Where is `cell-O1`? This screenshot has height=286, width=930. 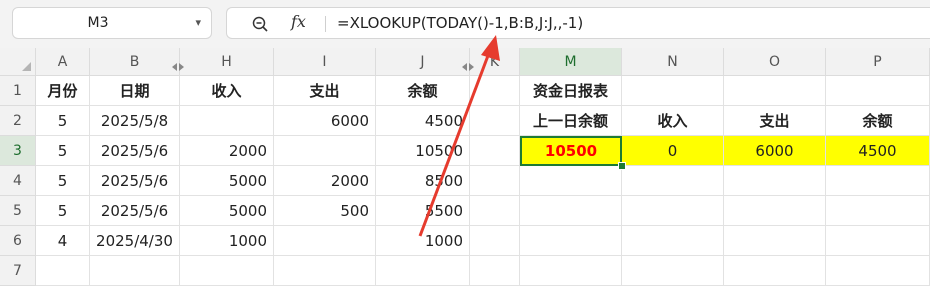 cell-O1 is located at coordinates (775, 91).